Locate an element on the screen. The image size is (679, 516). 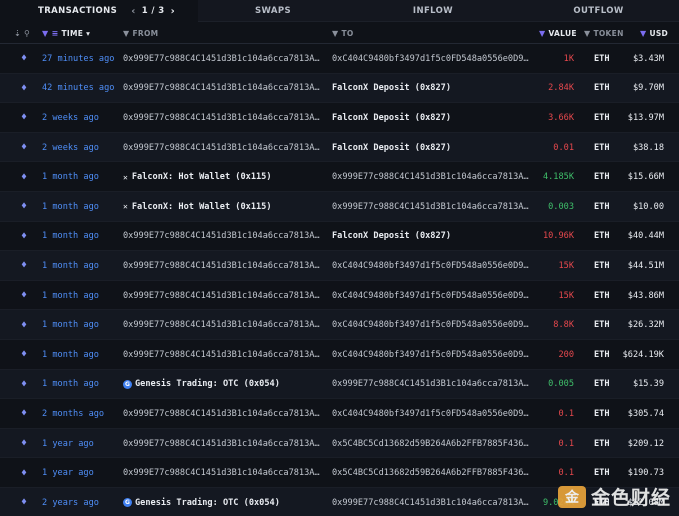
row-value: 2.84K is located at coordinates (553, 89).